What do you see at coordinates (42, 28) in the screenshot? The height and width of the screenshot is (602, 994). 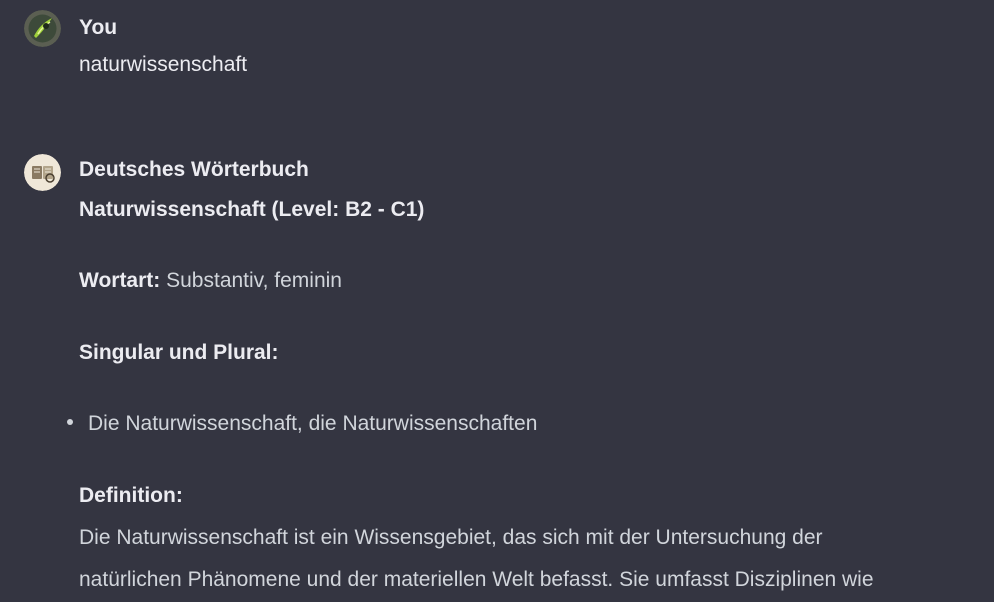 I see `user-avatar-icon` at bounding box center [42, 28].